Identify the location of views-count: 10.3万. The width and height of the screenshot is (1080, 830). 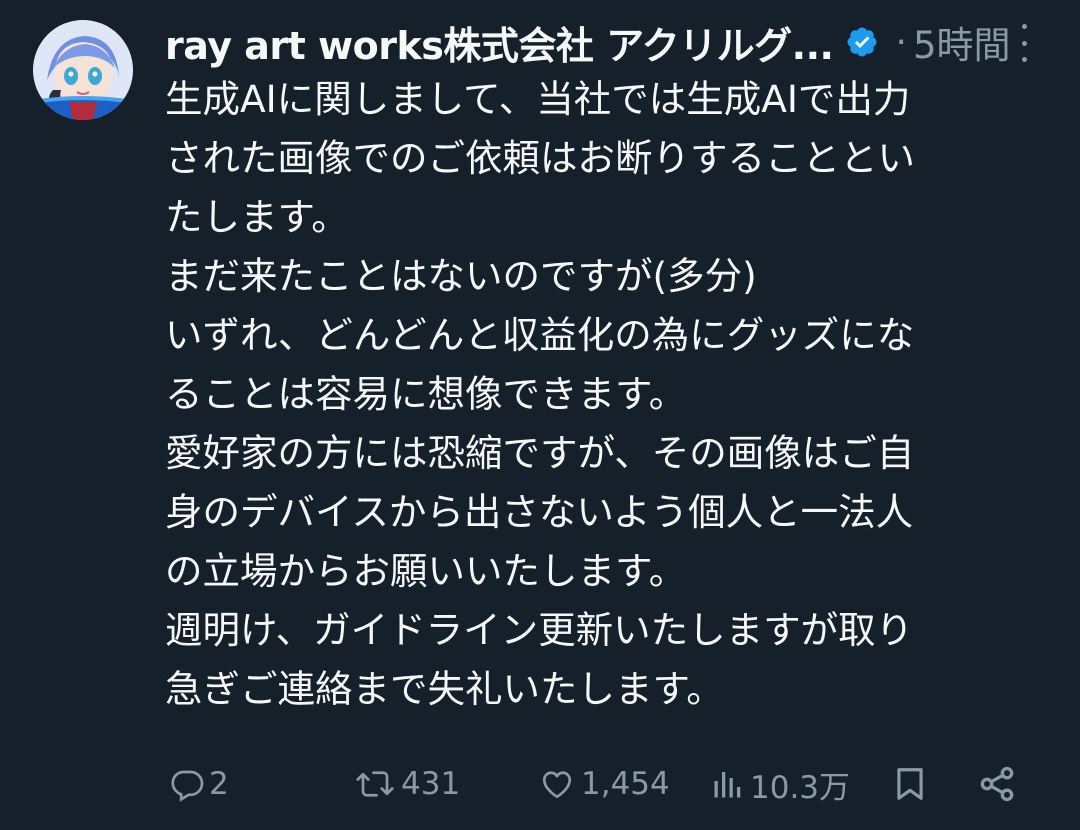
(800, 787).